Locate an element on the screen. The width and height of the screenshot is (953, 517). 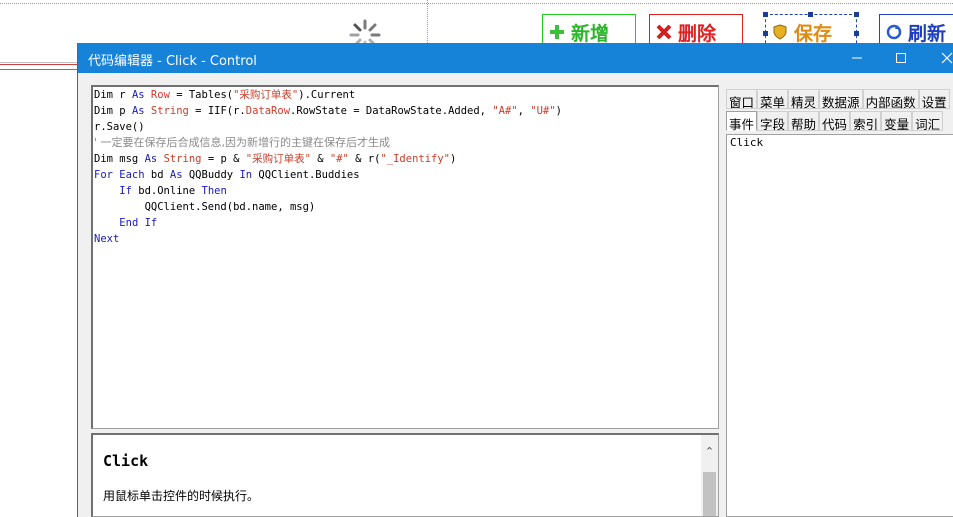
side-tabs: 窗口 菜单 精灵 数据源 内部函数 设置 事件 字段 帮助 代码 索引 变量 词汇 is located at coordinates (838, 111).